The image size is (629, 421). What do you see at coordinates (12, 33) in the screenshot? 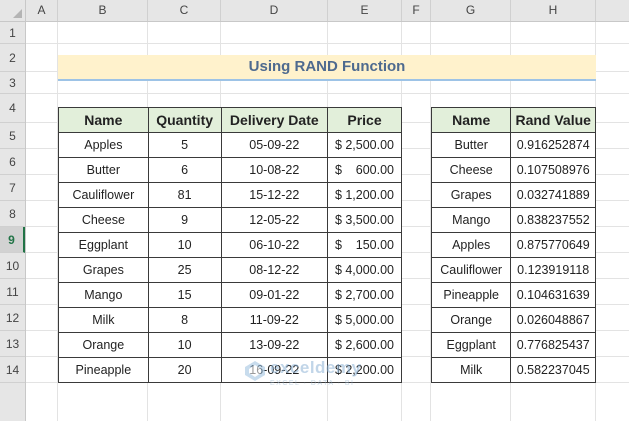
I see `row-header-1: 1` at bounding box center [12, 33].